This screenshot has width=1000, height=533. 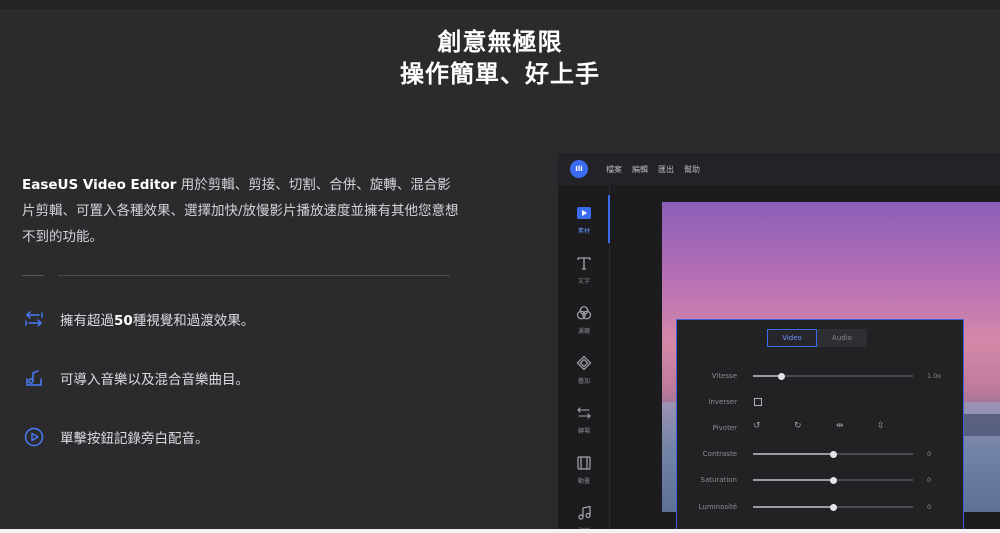 I want to click on sidebar-item-media: 素材, so click(x=584, y=219).